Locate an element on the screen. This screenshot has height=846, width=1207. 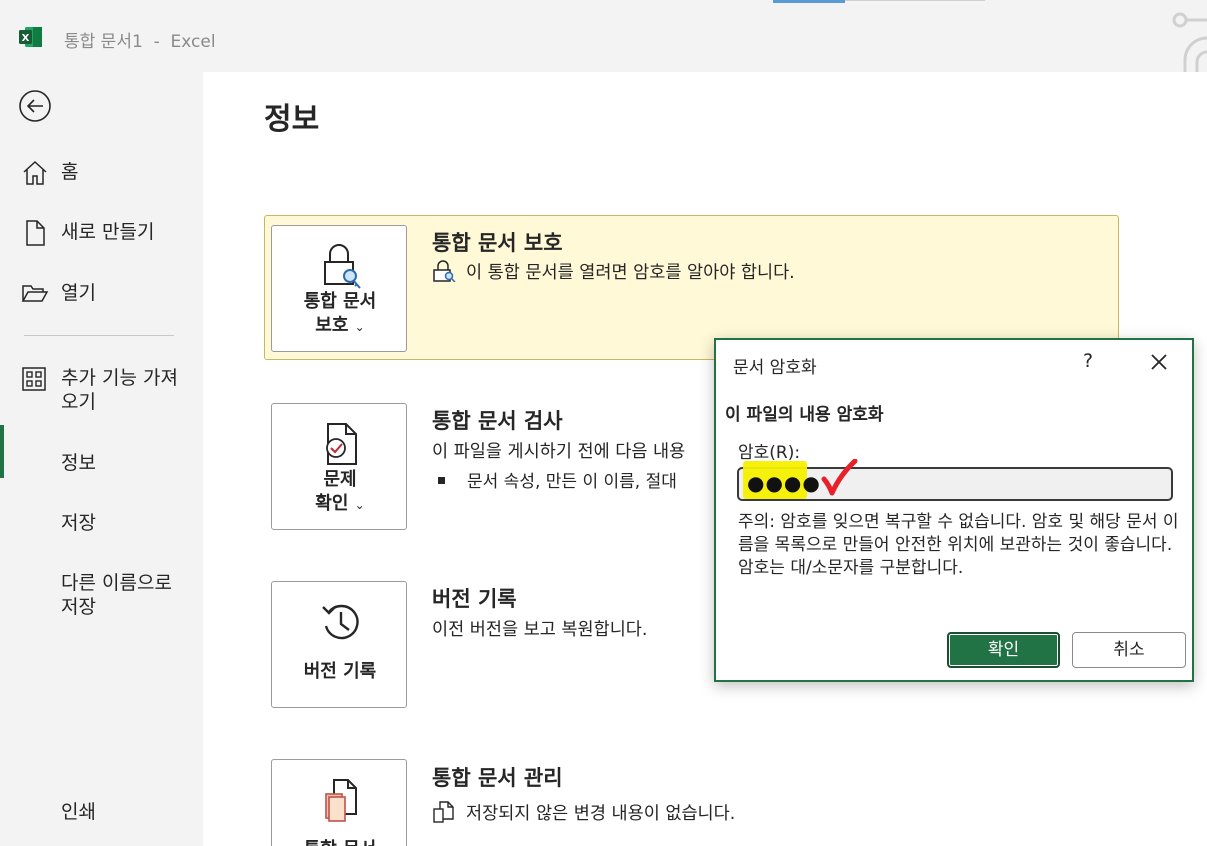
inspect-bullet: 문서 속성, 만든 이 이름, 절대 is located at coordinates (557, 479).